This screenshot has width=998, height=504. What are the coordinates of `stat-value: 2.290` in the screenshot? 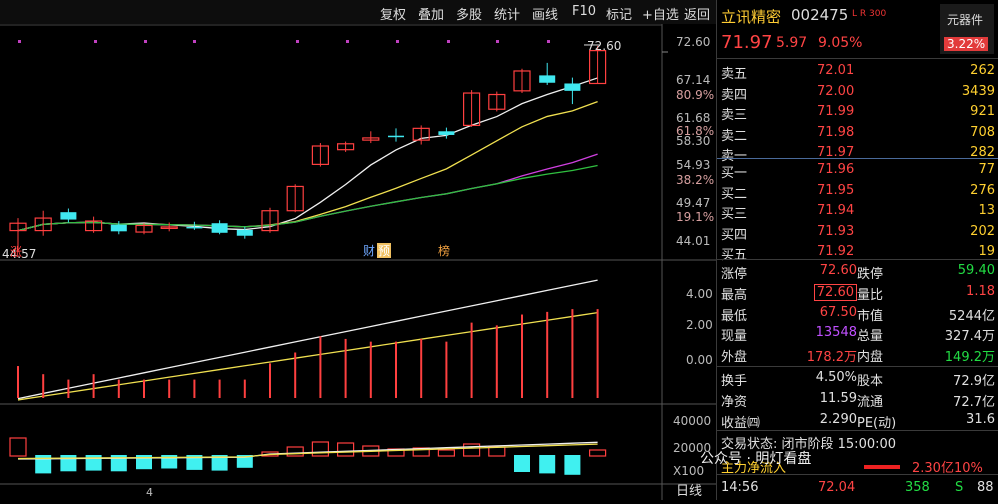 It's located at (838, 419).